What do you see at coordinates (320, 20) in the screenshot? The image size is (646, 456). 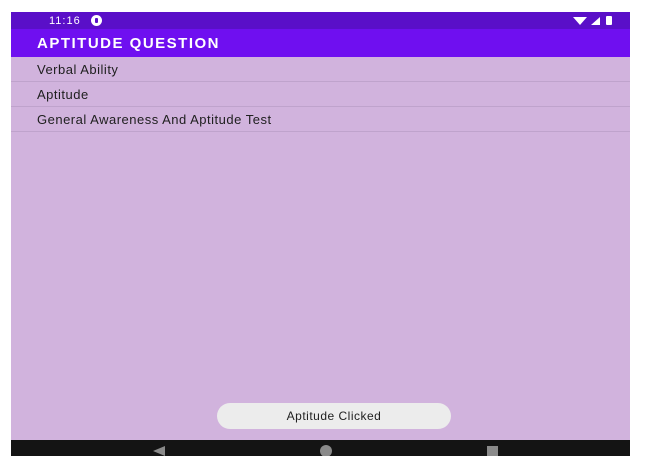 I see `status-bar: 11:16` at bounding box center [320, 20].